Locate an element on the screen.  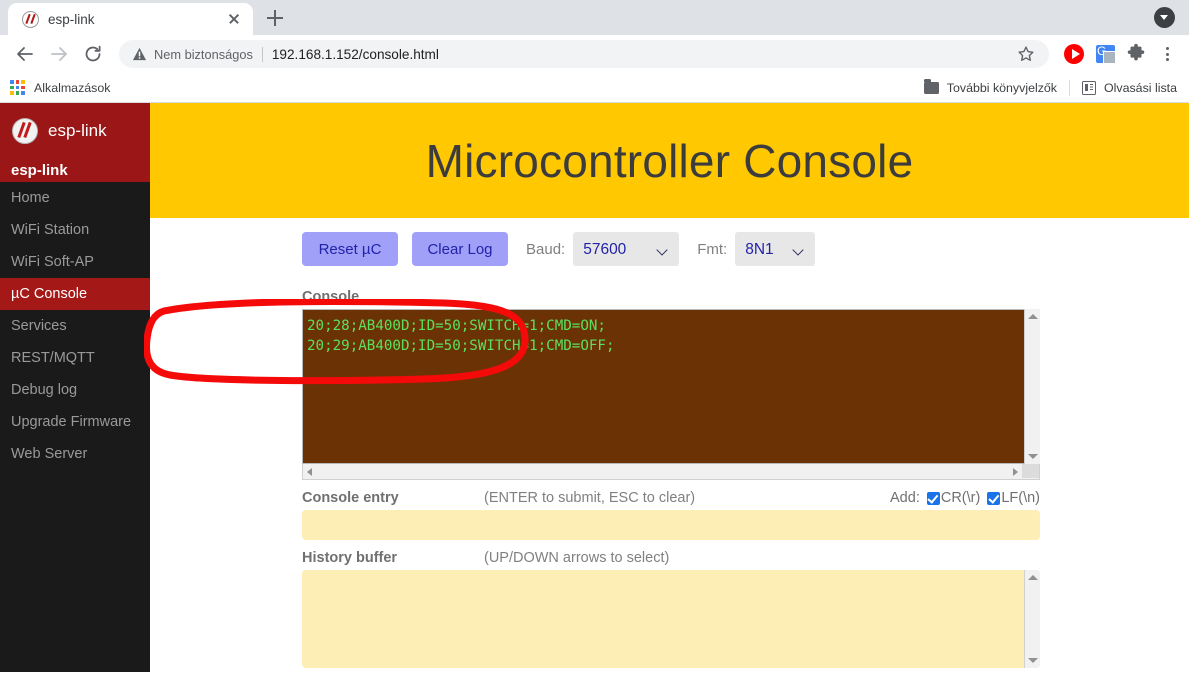
fmt-select-wrap: 8N1 is located at coordinates (775, 249).